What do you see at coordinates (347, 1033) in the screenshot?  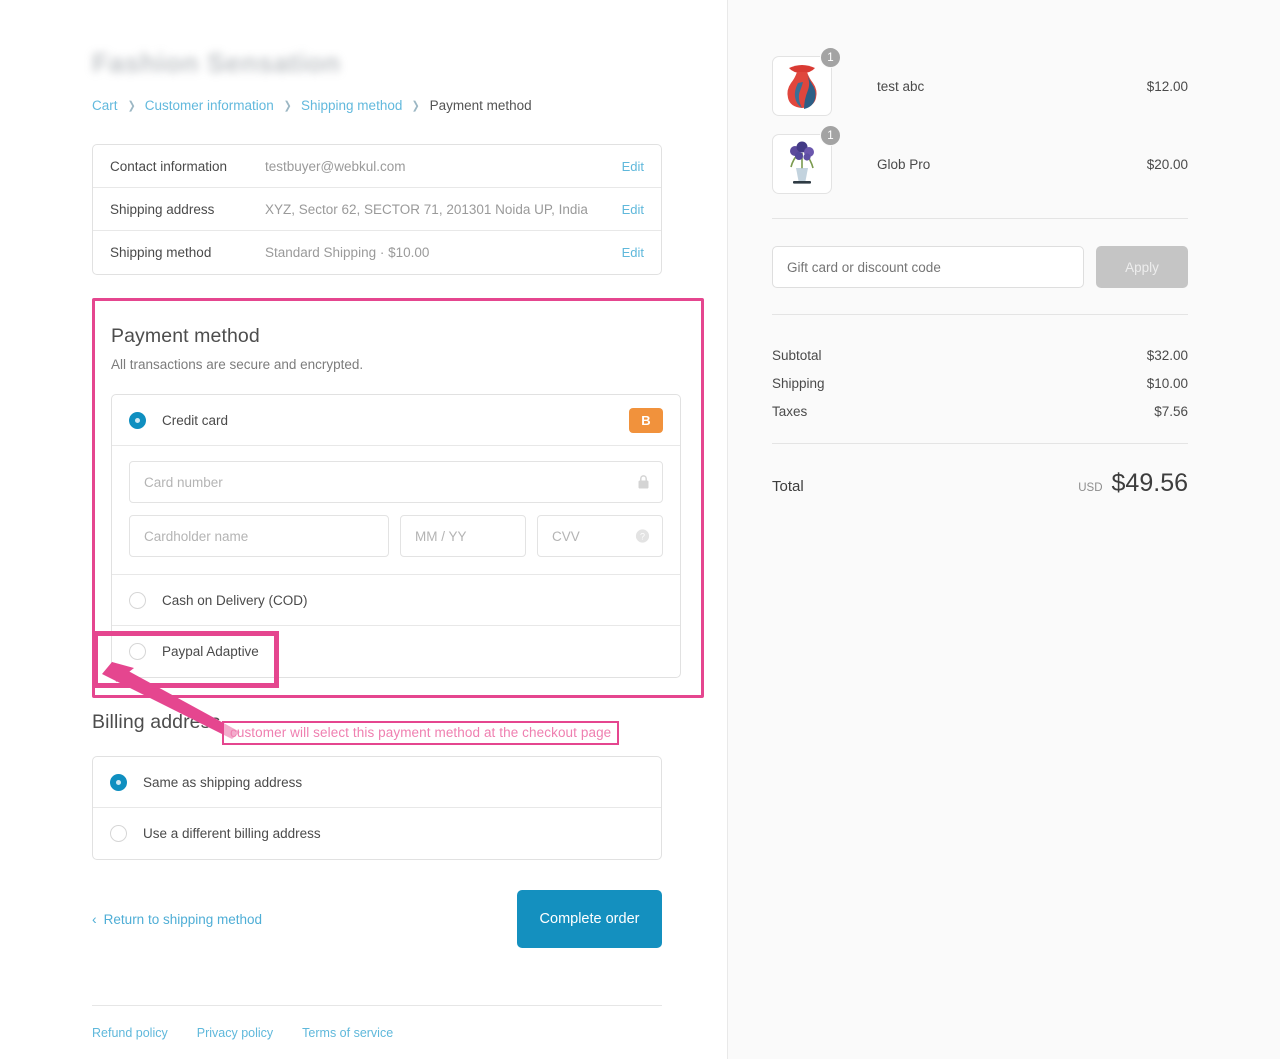 I see `terms-of-service-link: Terms of service` at bounding box center [347, 1033].